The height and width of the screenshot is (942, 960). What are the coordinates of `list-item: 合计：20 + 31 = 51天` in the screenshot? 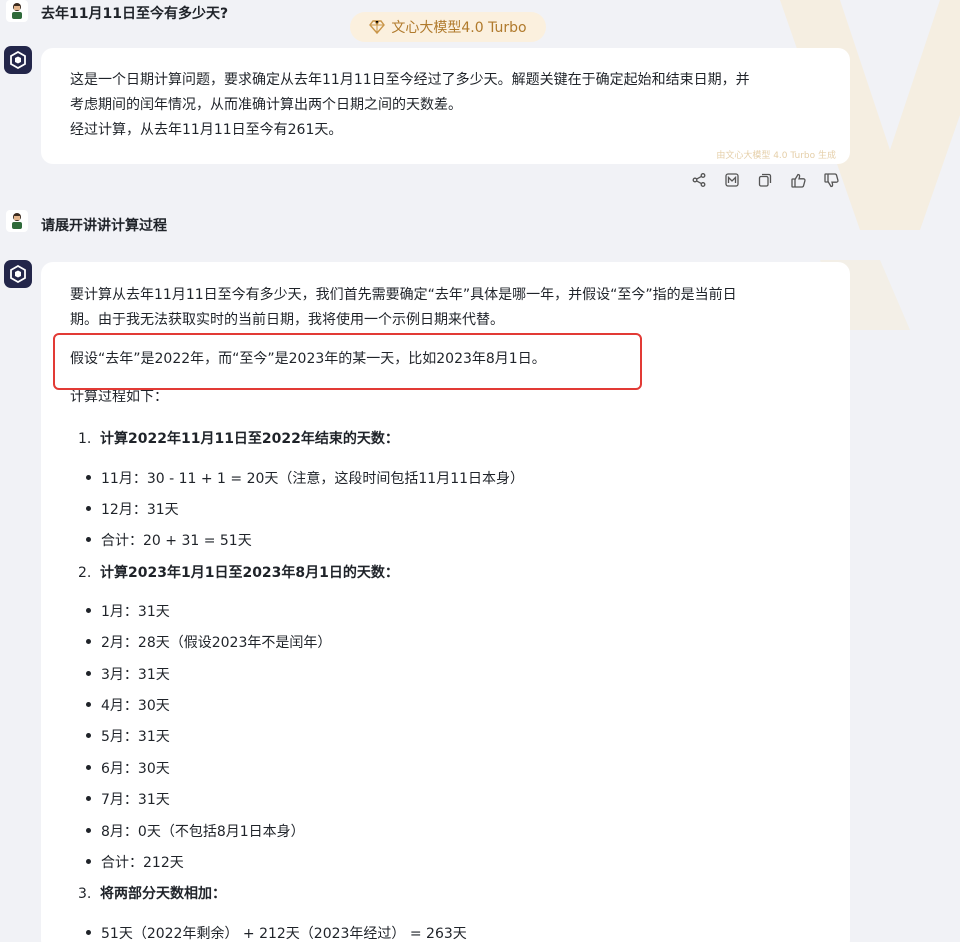 It's located at (169, 540).